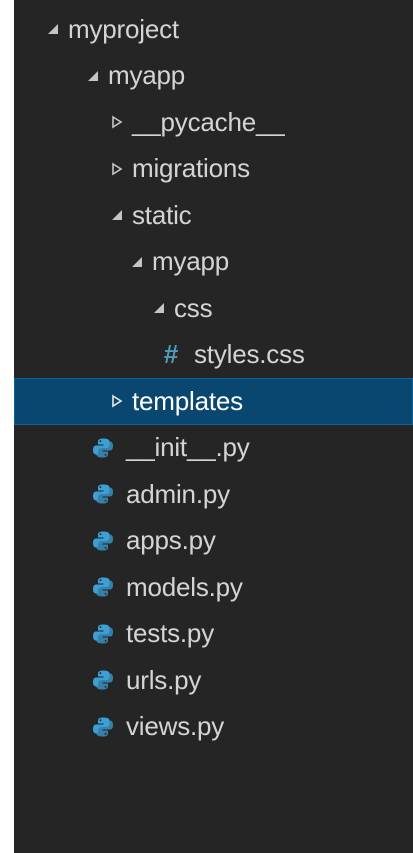 The height and width of the screenshot is (853, 413). What do you see at coordinates (208, 121) in the screenshot?
I see `tree-item-label: __pycache__` at bounding box center [208, 121].